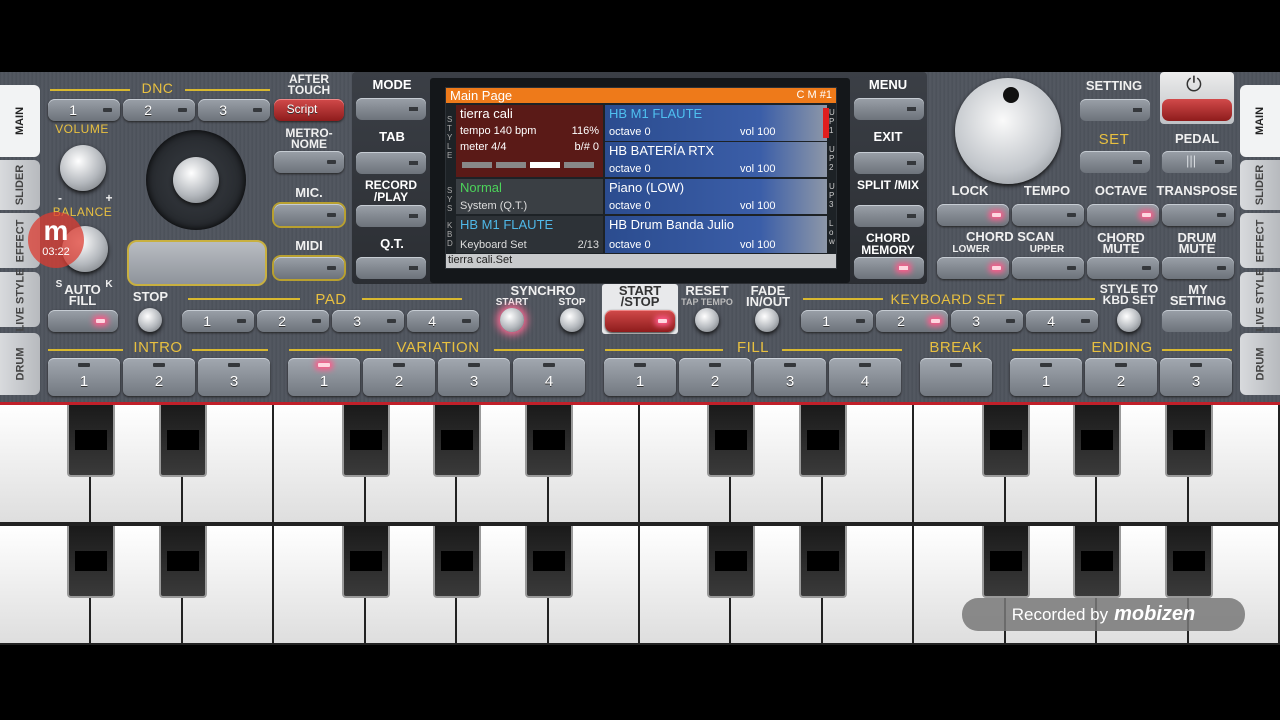  I want to click on dnc-button-1: 1, so click(84, 110).